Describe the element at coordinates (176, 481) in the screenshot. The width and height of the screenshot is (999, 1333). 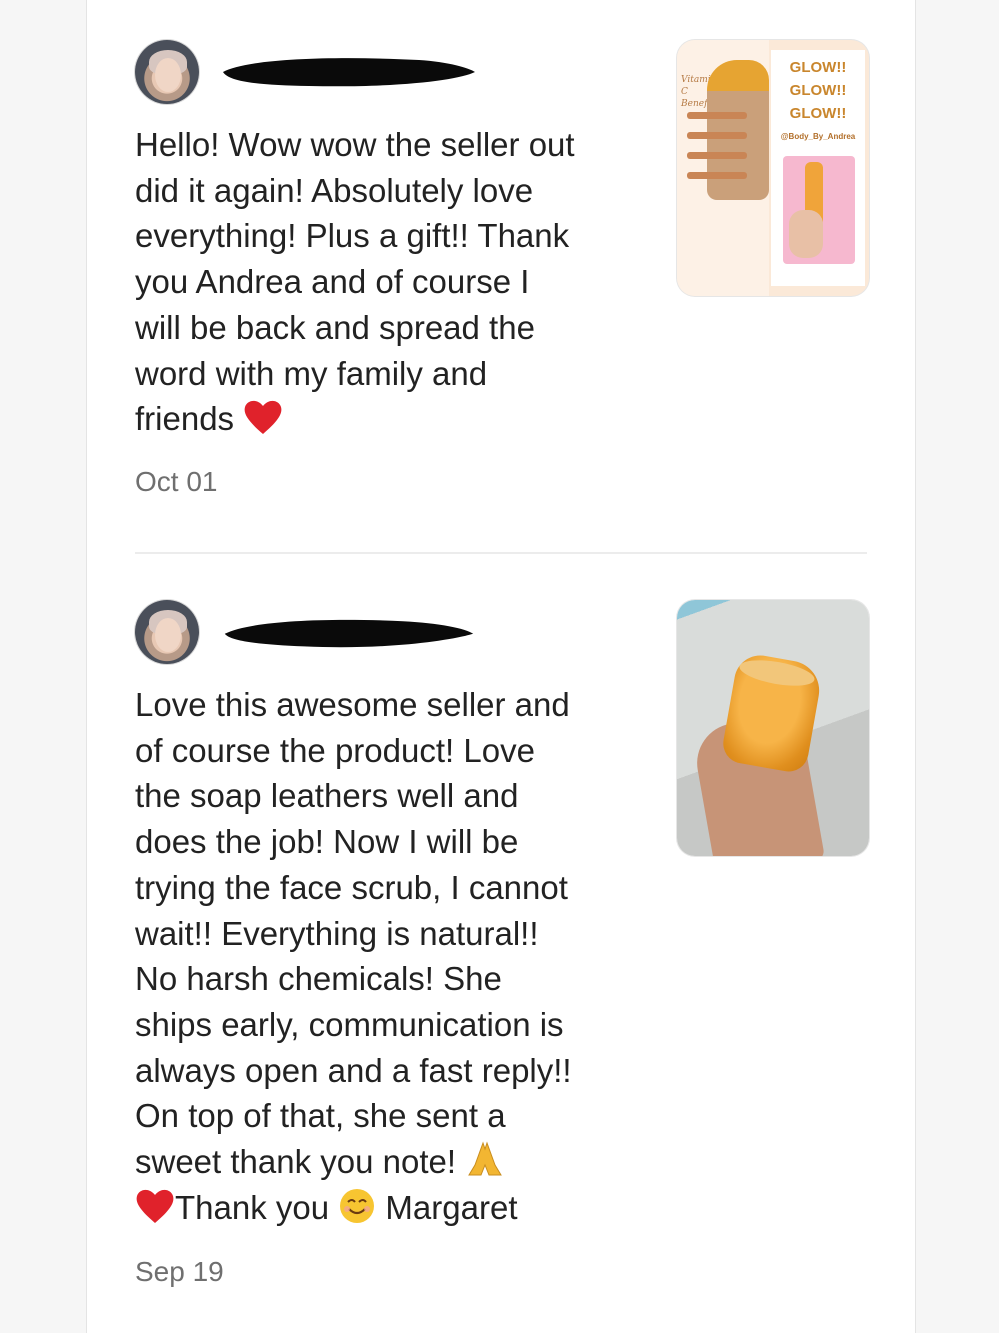
I see `review-date: Oct 01` at that location.